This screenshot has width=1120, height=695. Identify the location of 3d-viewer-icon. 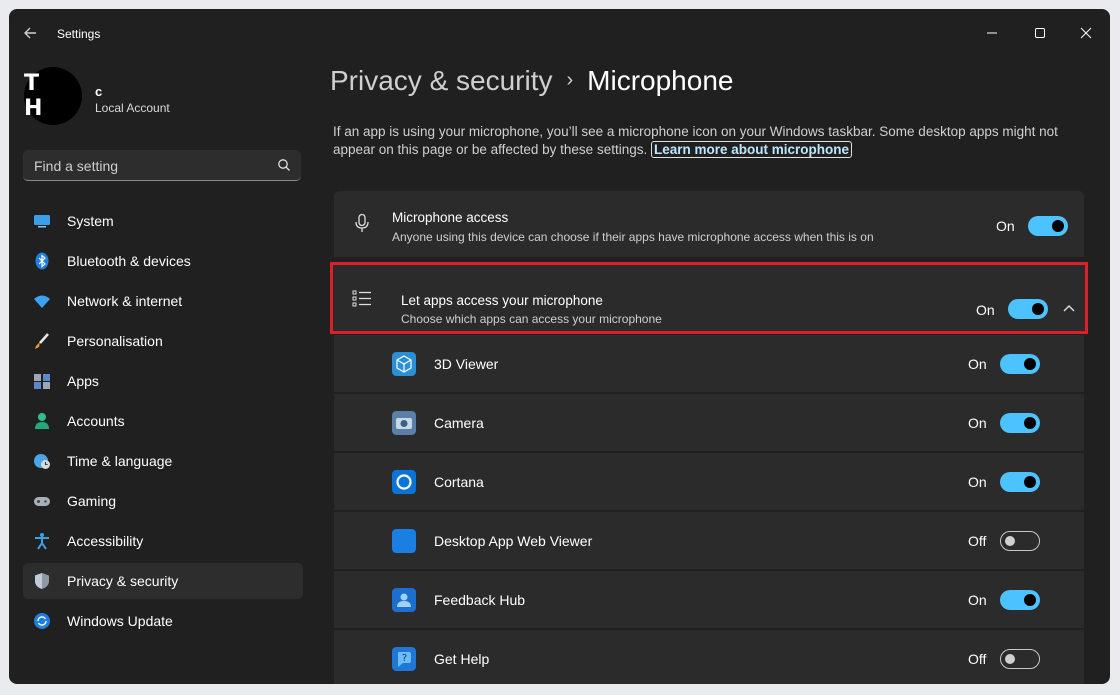
(404, 364).